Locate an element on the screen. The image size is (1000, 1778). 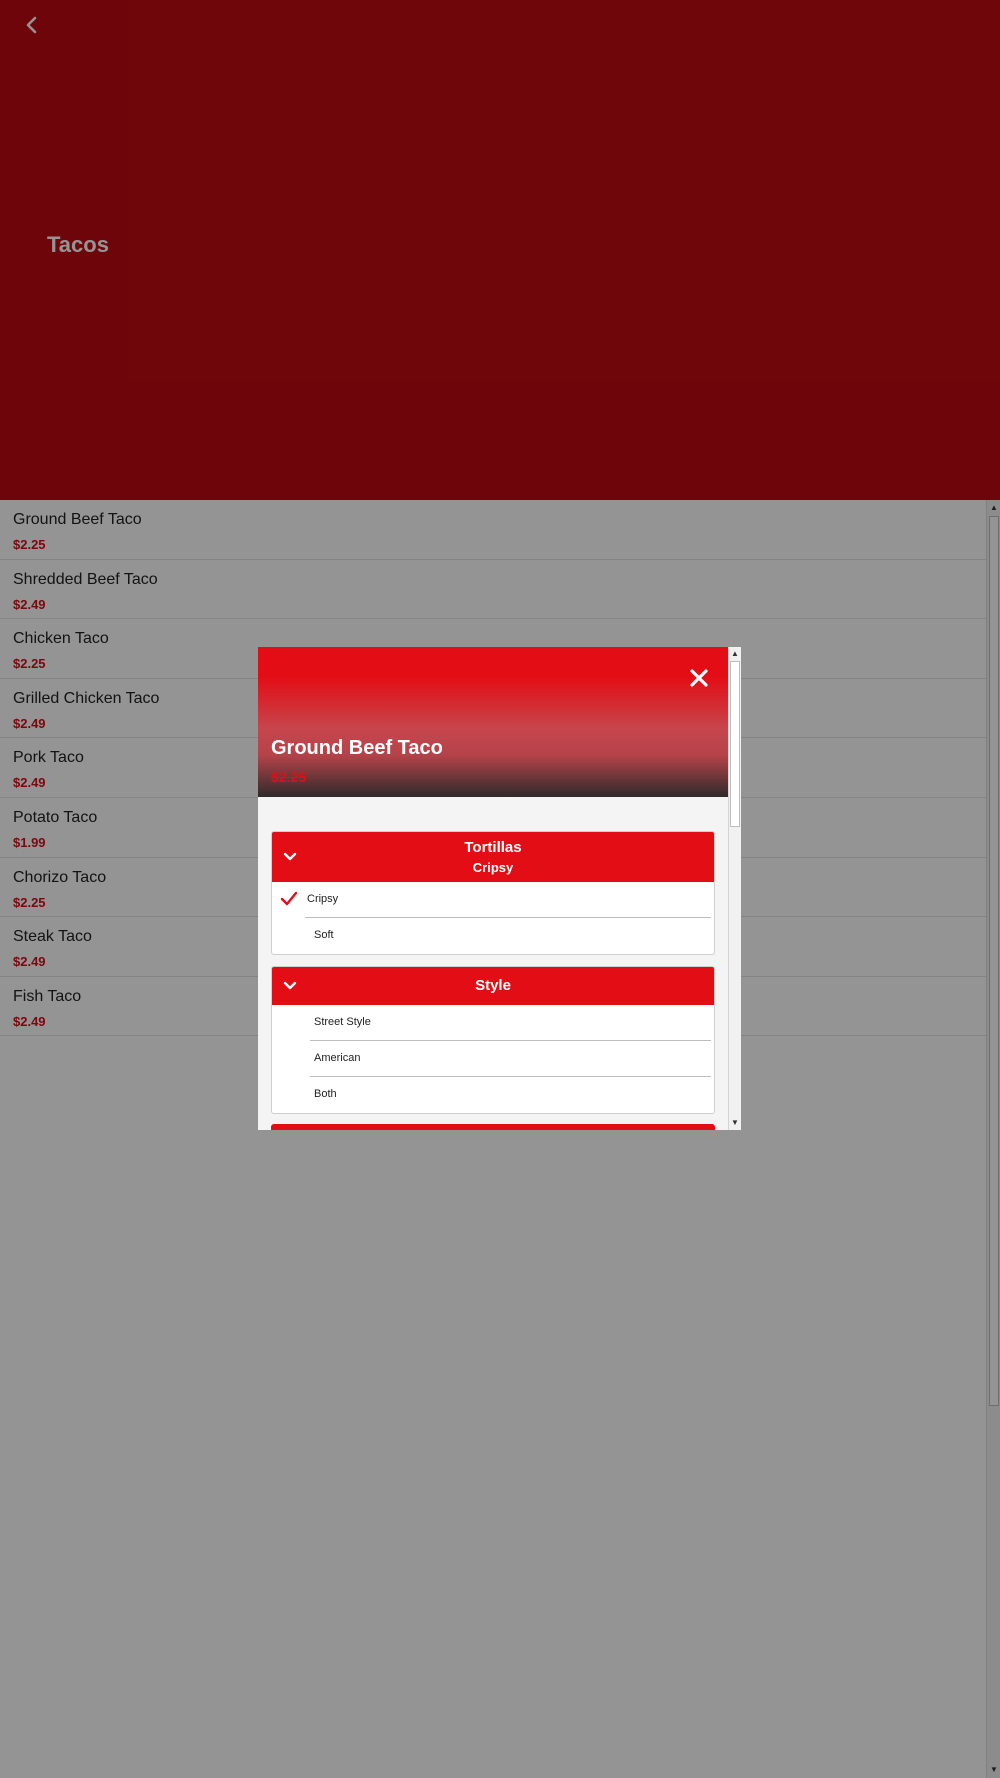
modal-scrollbar: ▲ ▼ is located at coordinates (734, 888).